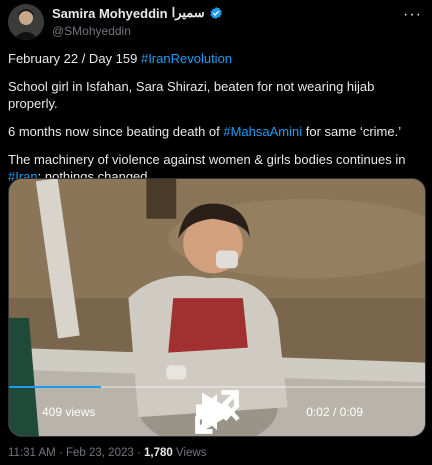  Describe the element at coordinates (158, 453) in the screenshot. I see `views-count: 1,780` at that location.